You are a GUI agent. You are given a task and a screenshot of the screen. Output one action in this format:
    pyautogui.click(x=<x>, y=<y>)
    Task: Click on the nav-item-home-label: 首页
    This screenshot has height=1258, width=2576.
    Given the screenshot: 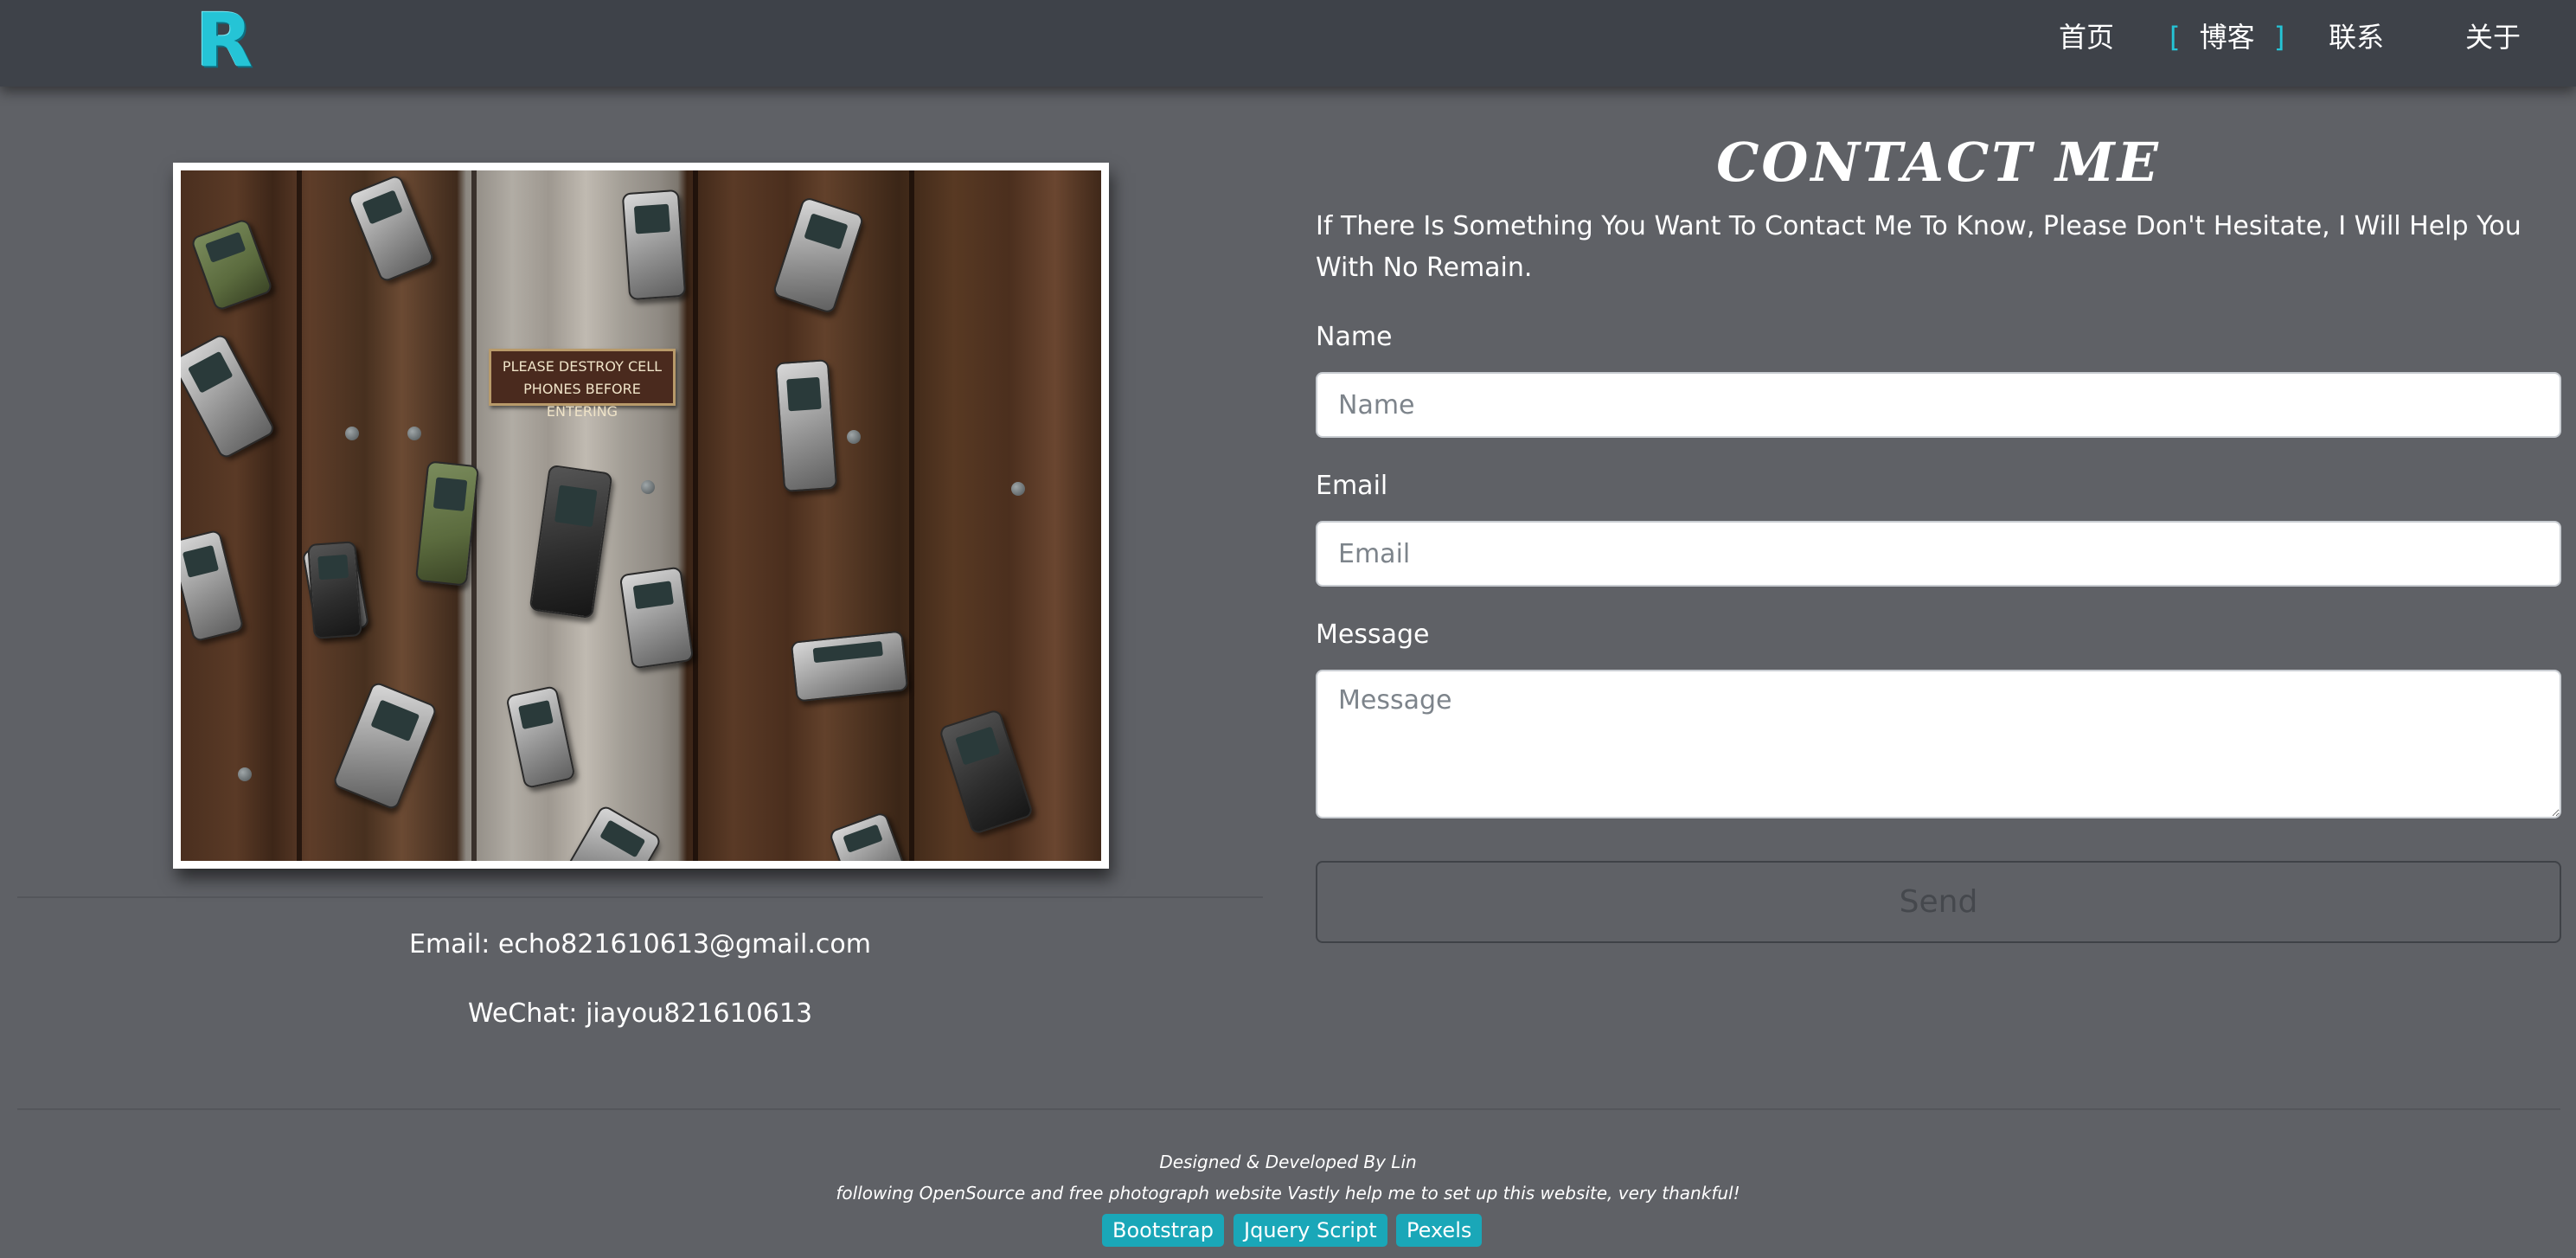 What is the action you would take?
    pyautogui.click(x=2087, y=37)
    